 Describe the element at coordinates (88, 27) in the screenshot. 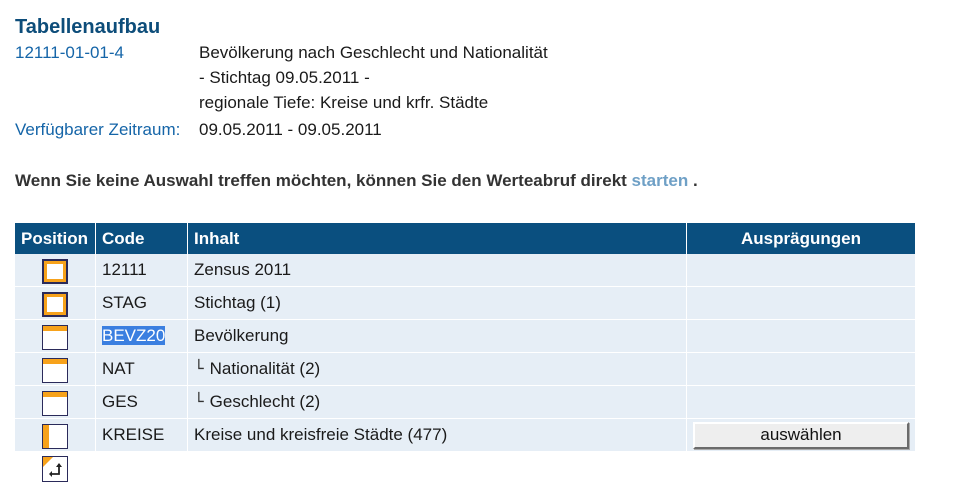

I see `page-title: Tabellenaufbau` at that location.